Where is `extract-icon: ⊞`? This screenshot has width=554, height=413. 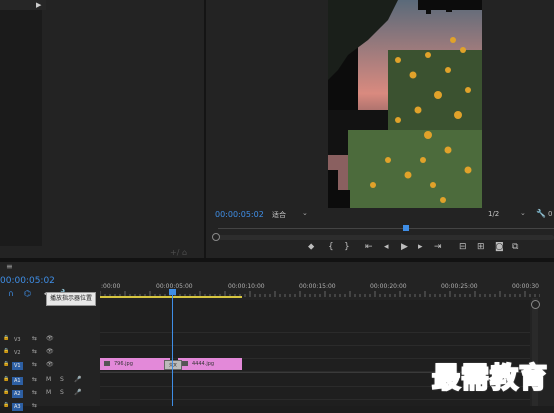 extract-icon: ⊞ is located at coordinates (481, 247).